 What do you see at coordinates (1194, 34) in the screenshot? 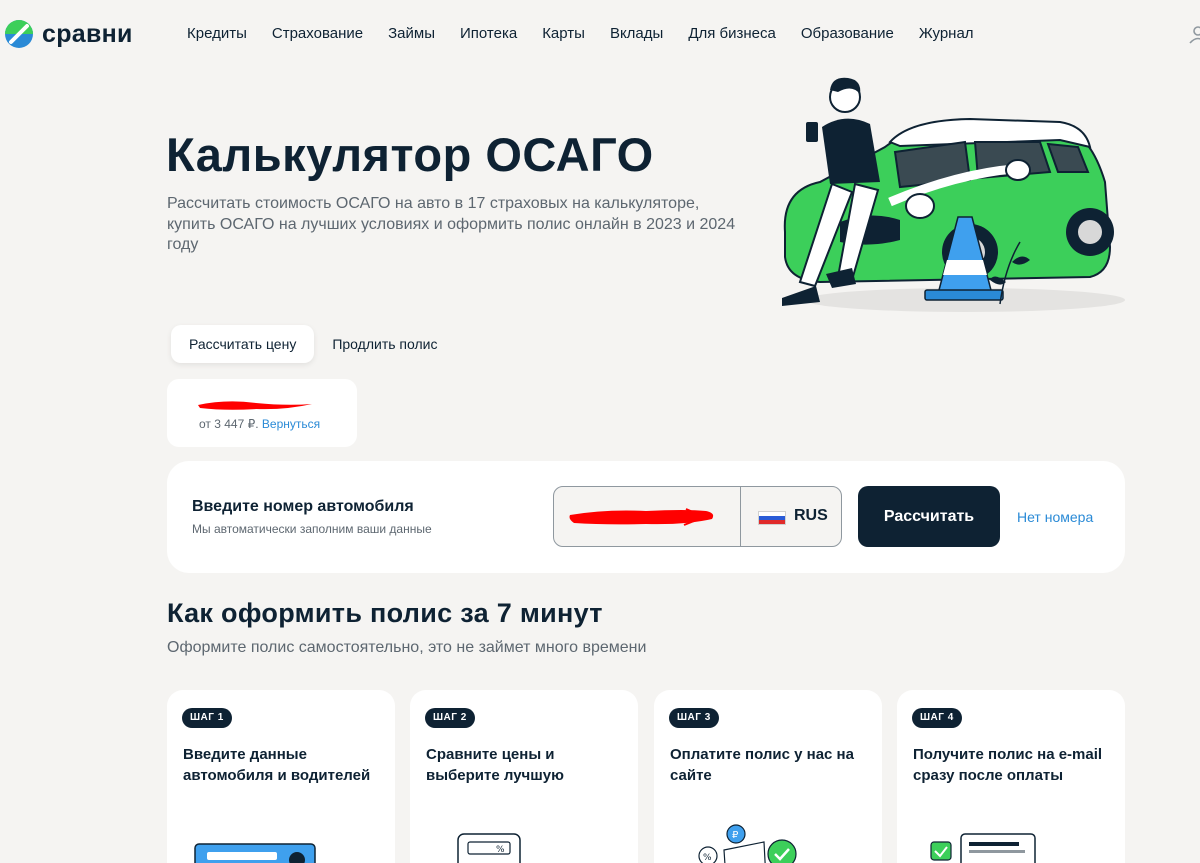
I see `user-icon` at bounding box center [1194, 34].